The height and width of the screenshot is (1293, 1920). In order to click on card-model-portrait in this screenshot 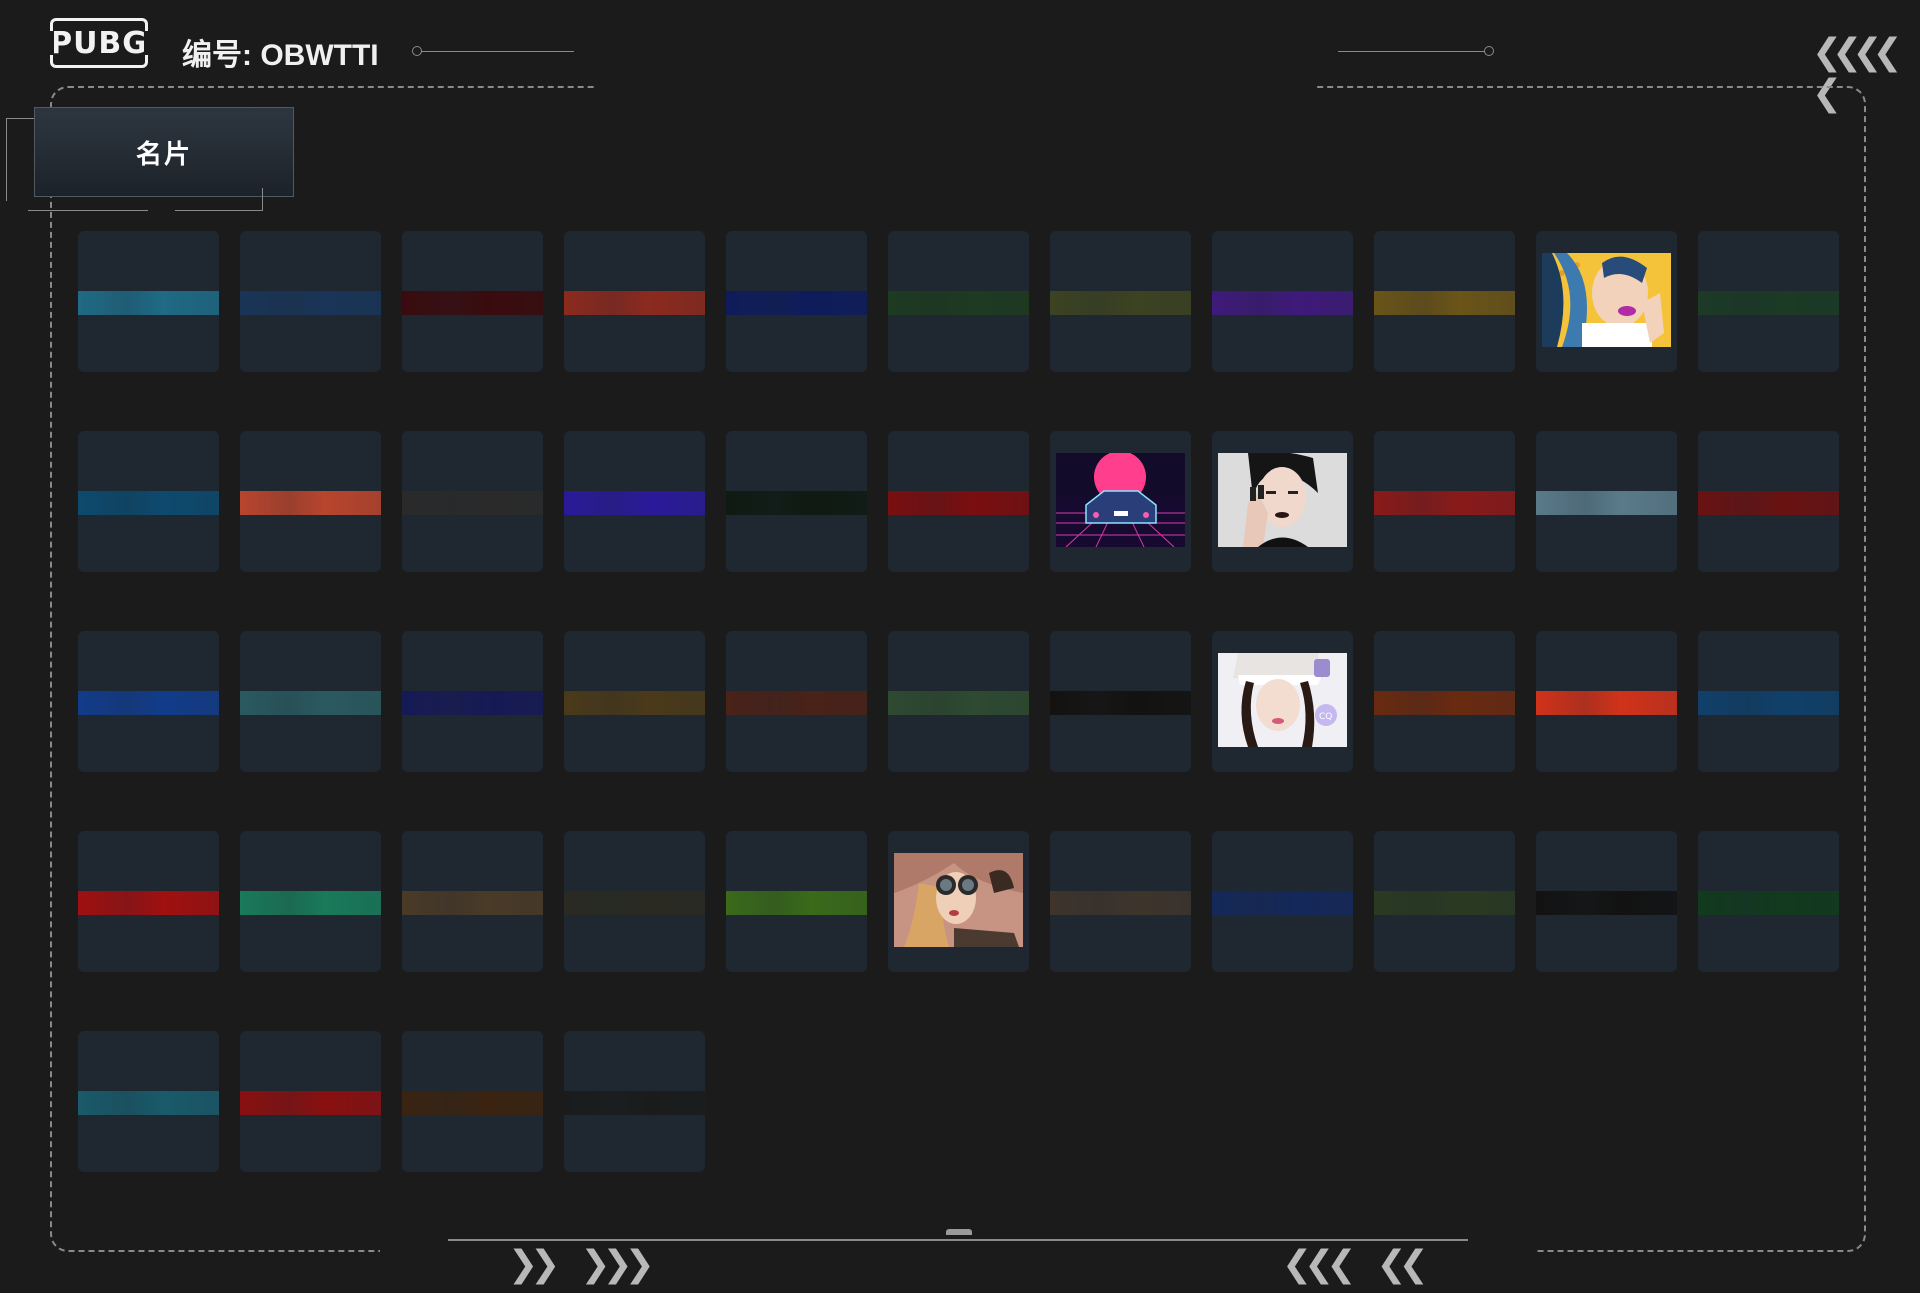, I will do `click(1282, 501)`.